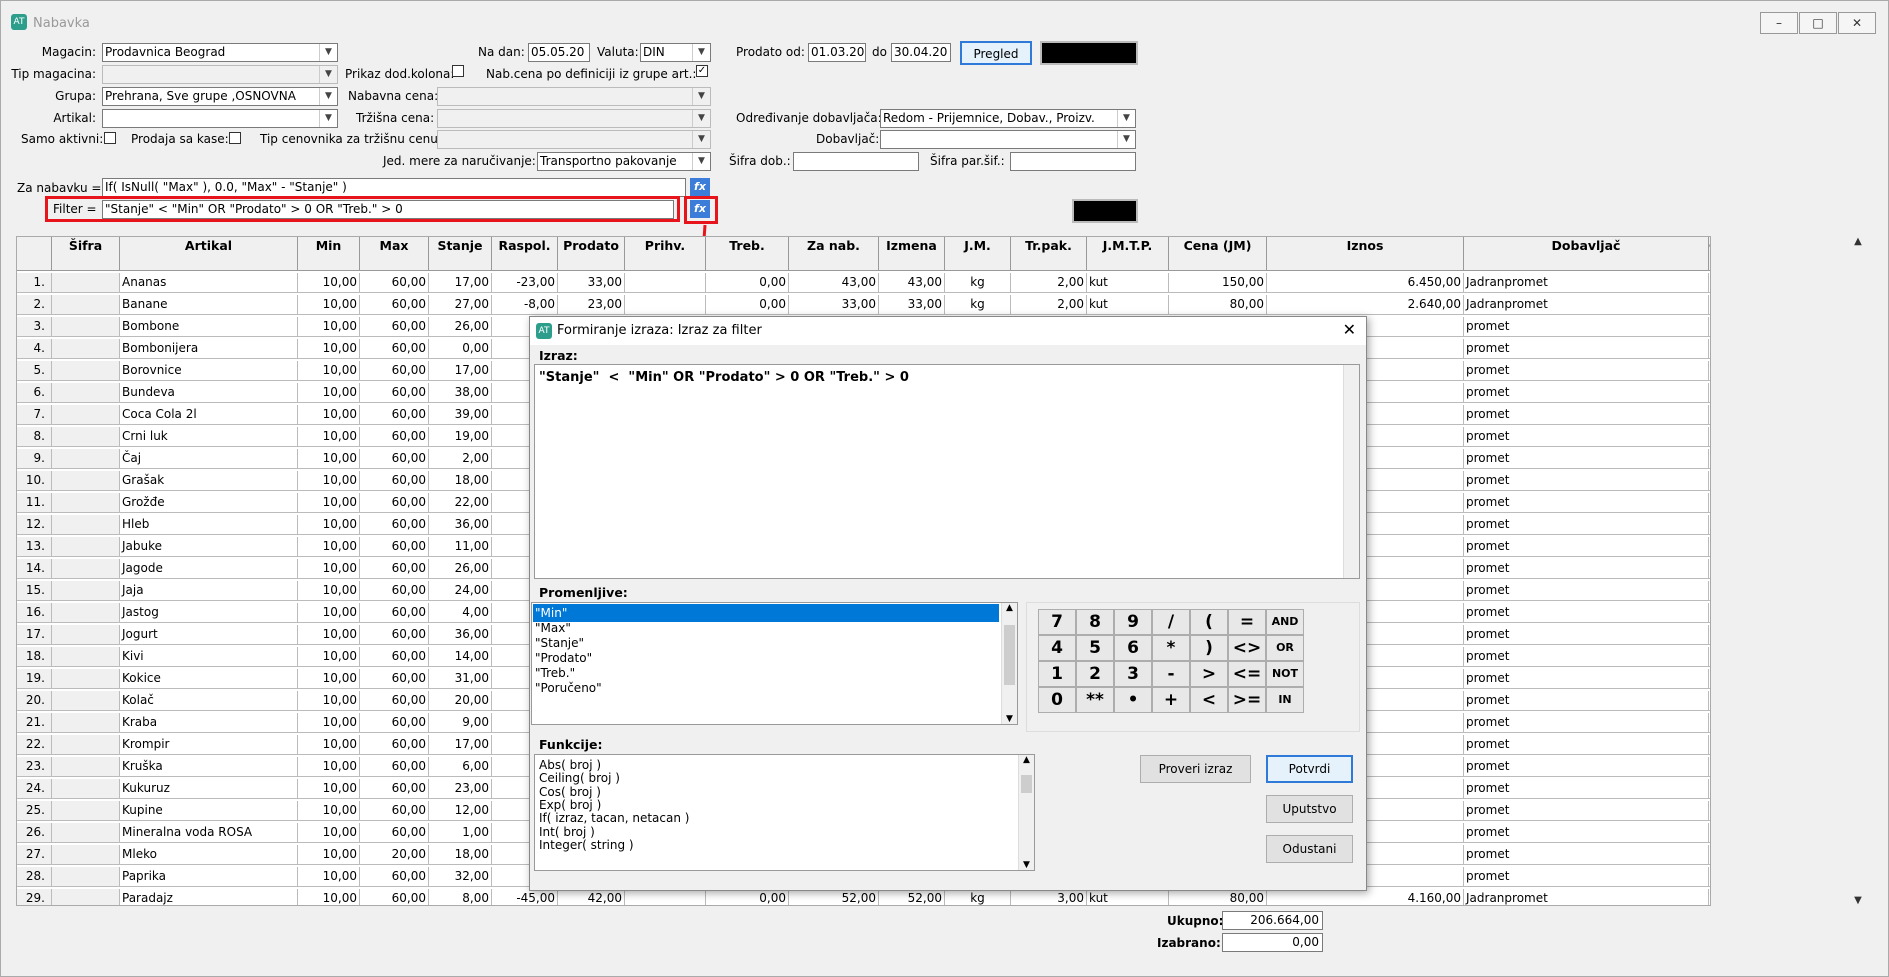 This screenshot has height=977, width=1889. What do you see at coordinates (1285, 622) in the screenshot?
I see `operator-key: AND` at bounding box center [1285, 622].